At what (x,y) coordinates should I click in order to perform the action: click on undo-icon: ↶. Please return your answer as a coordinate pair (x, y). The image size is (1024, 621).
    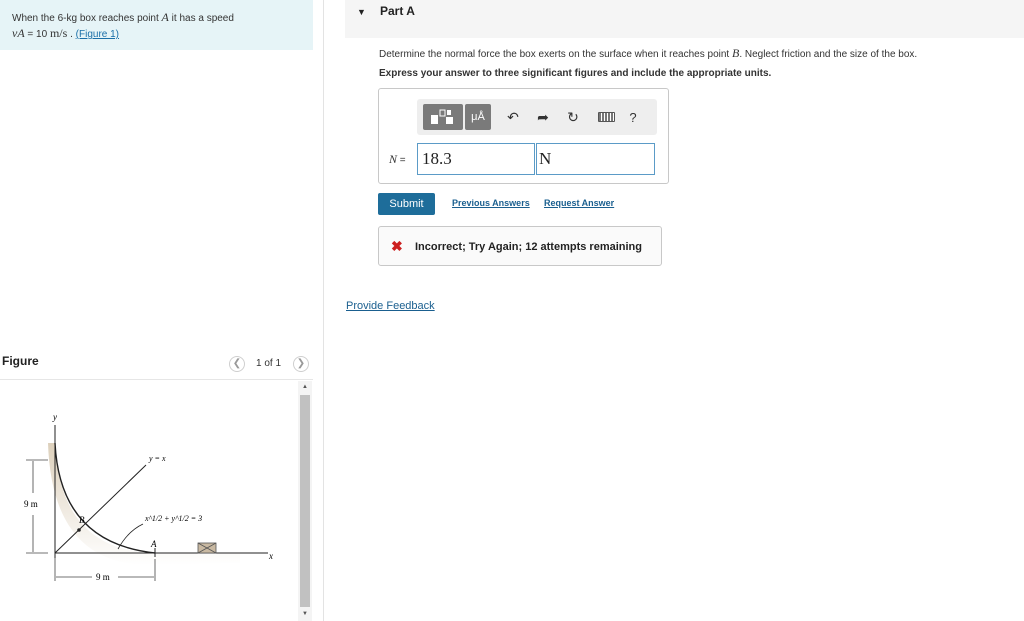
    Looking at the image, I should click on (513, 117).